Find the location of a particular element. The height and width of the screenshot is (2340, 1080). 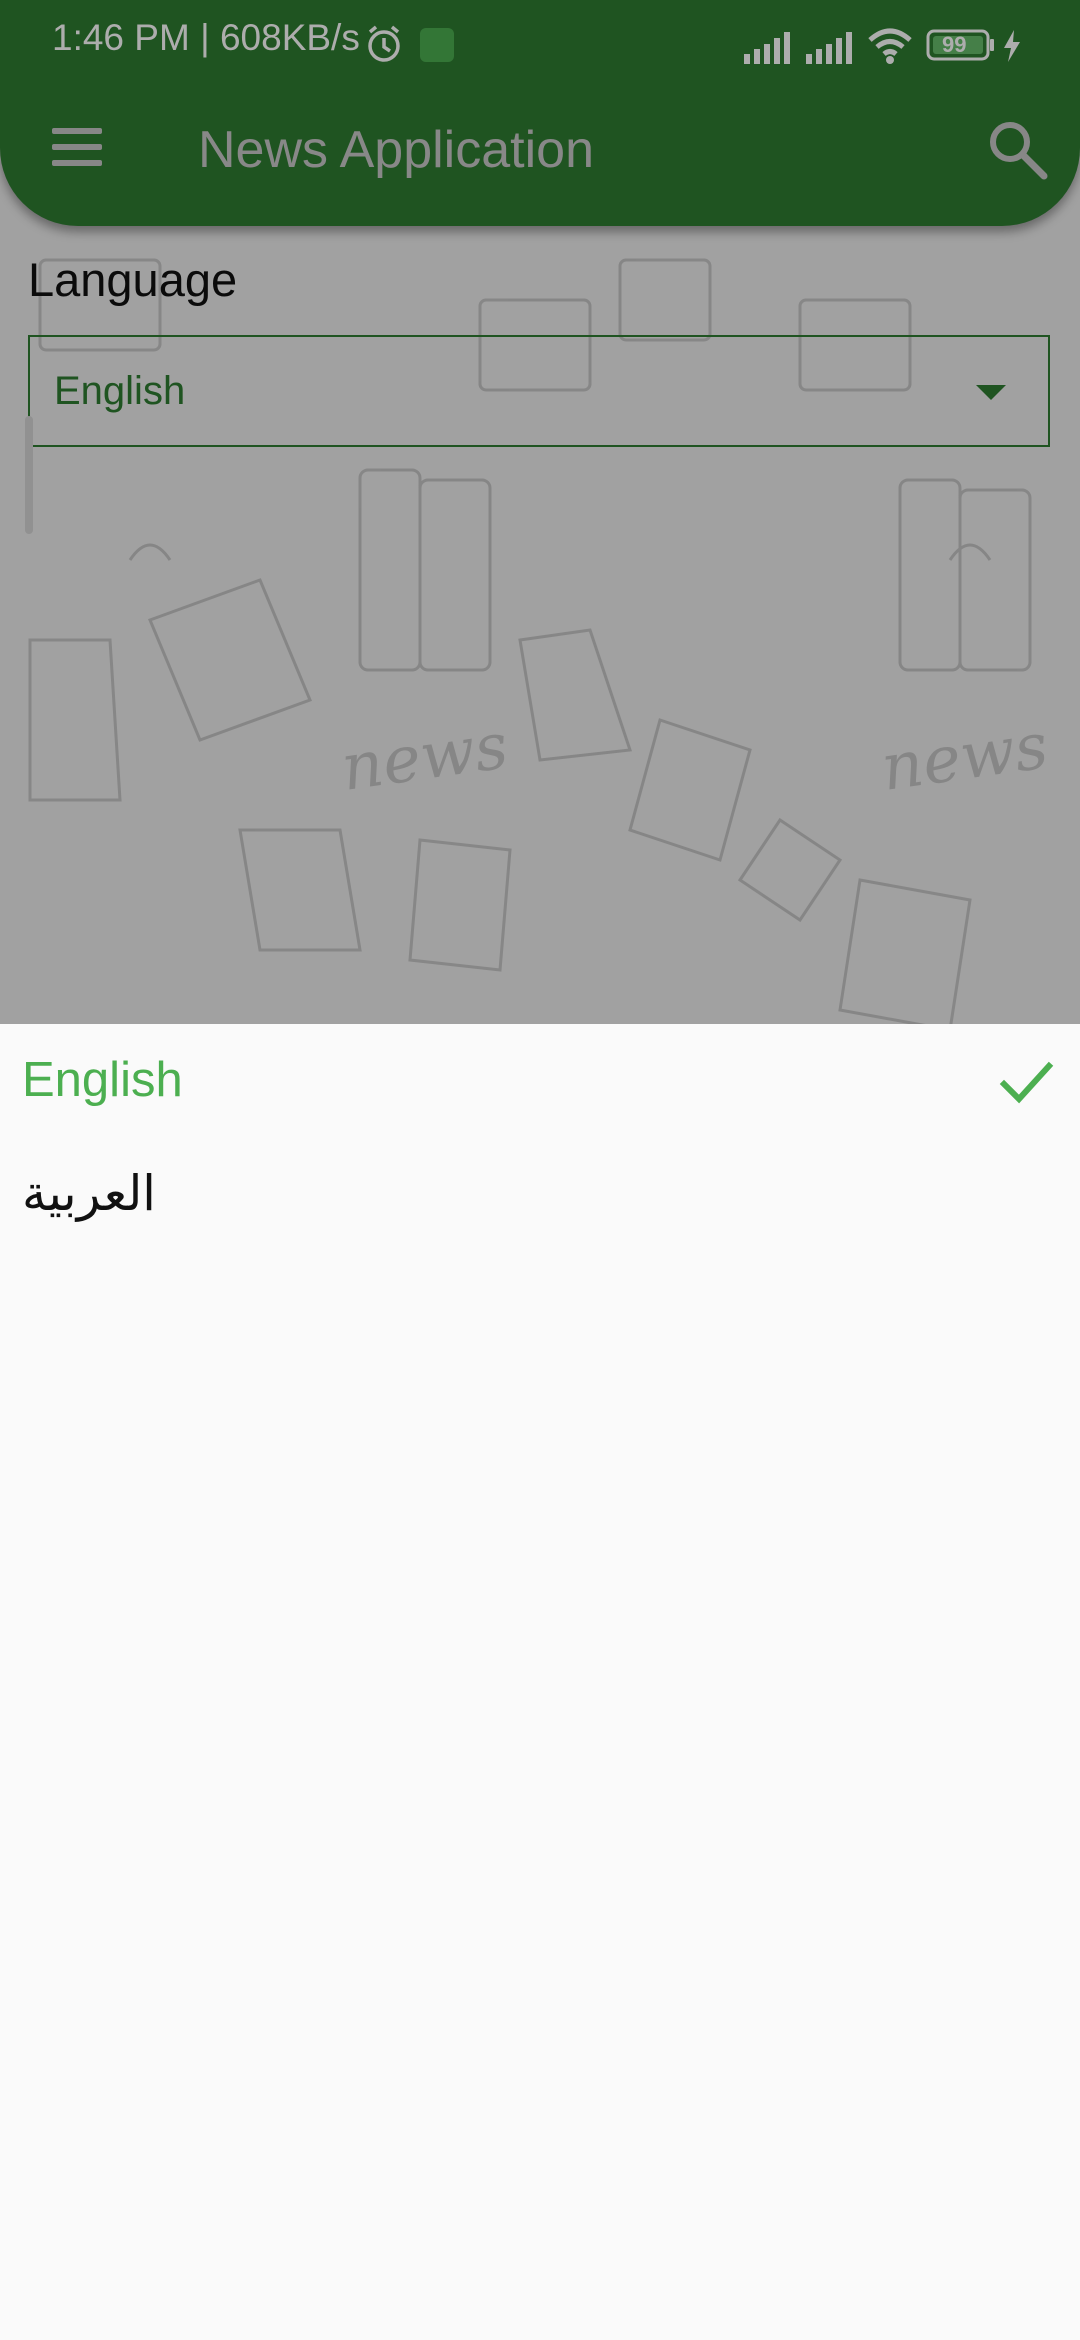

language-option-arabic: العربية is located at coordinates (540, 1195).